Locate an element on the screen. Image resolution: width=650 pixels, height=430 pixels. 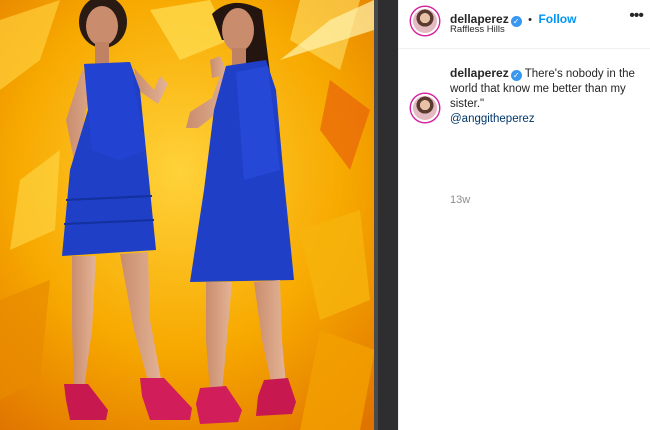
verified-badge-icon: ✓ is located at coordinates (516, 21).